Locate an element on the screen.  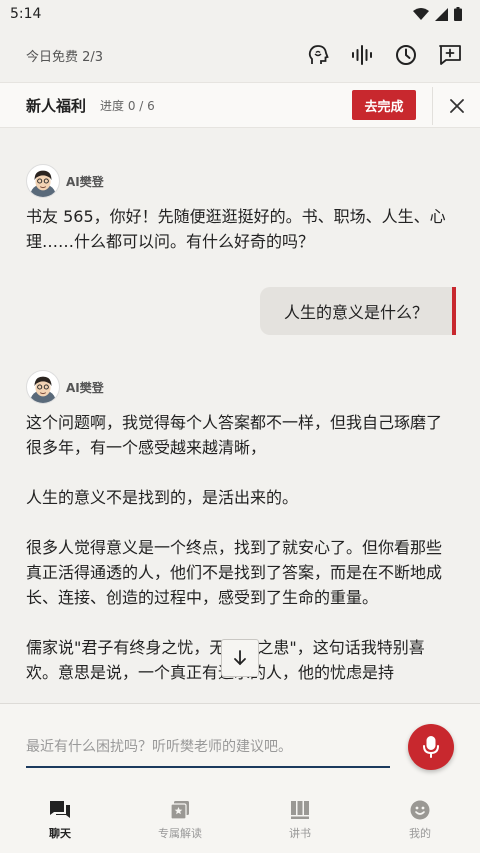
nav-label: 专属解读 is located at coordinates (180, 833).